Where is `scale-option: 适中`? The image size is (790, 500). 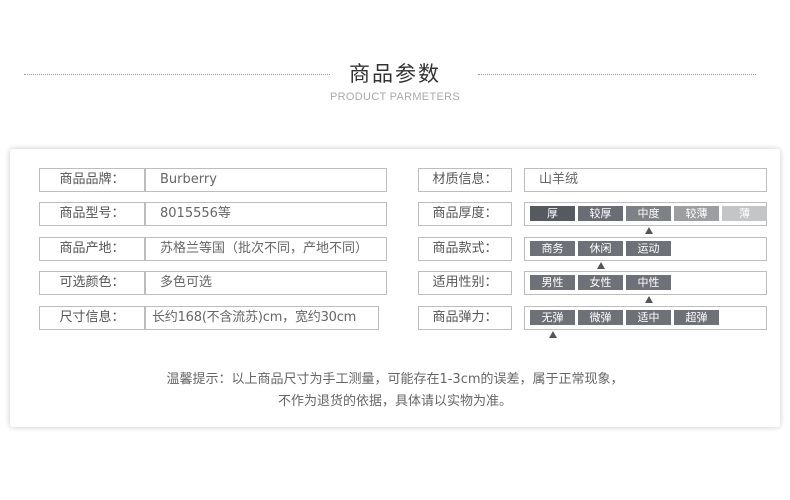
scale-option: 适中 is located at coordinates (648, 317).